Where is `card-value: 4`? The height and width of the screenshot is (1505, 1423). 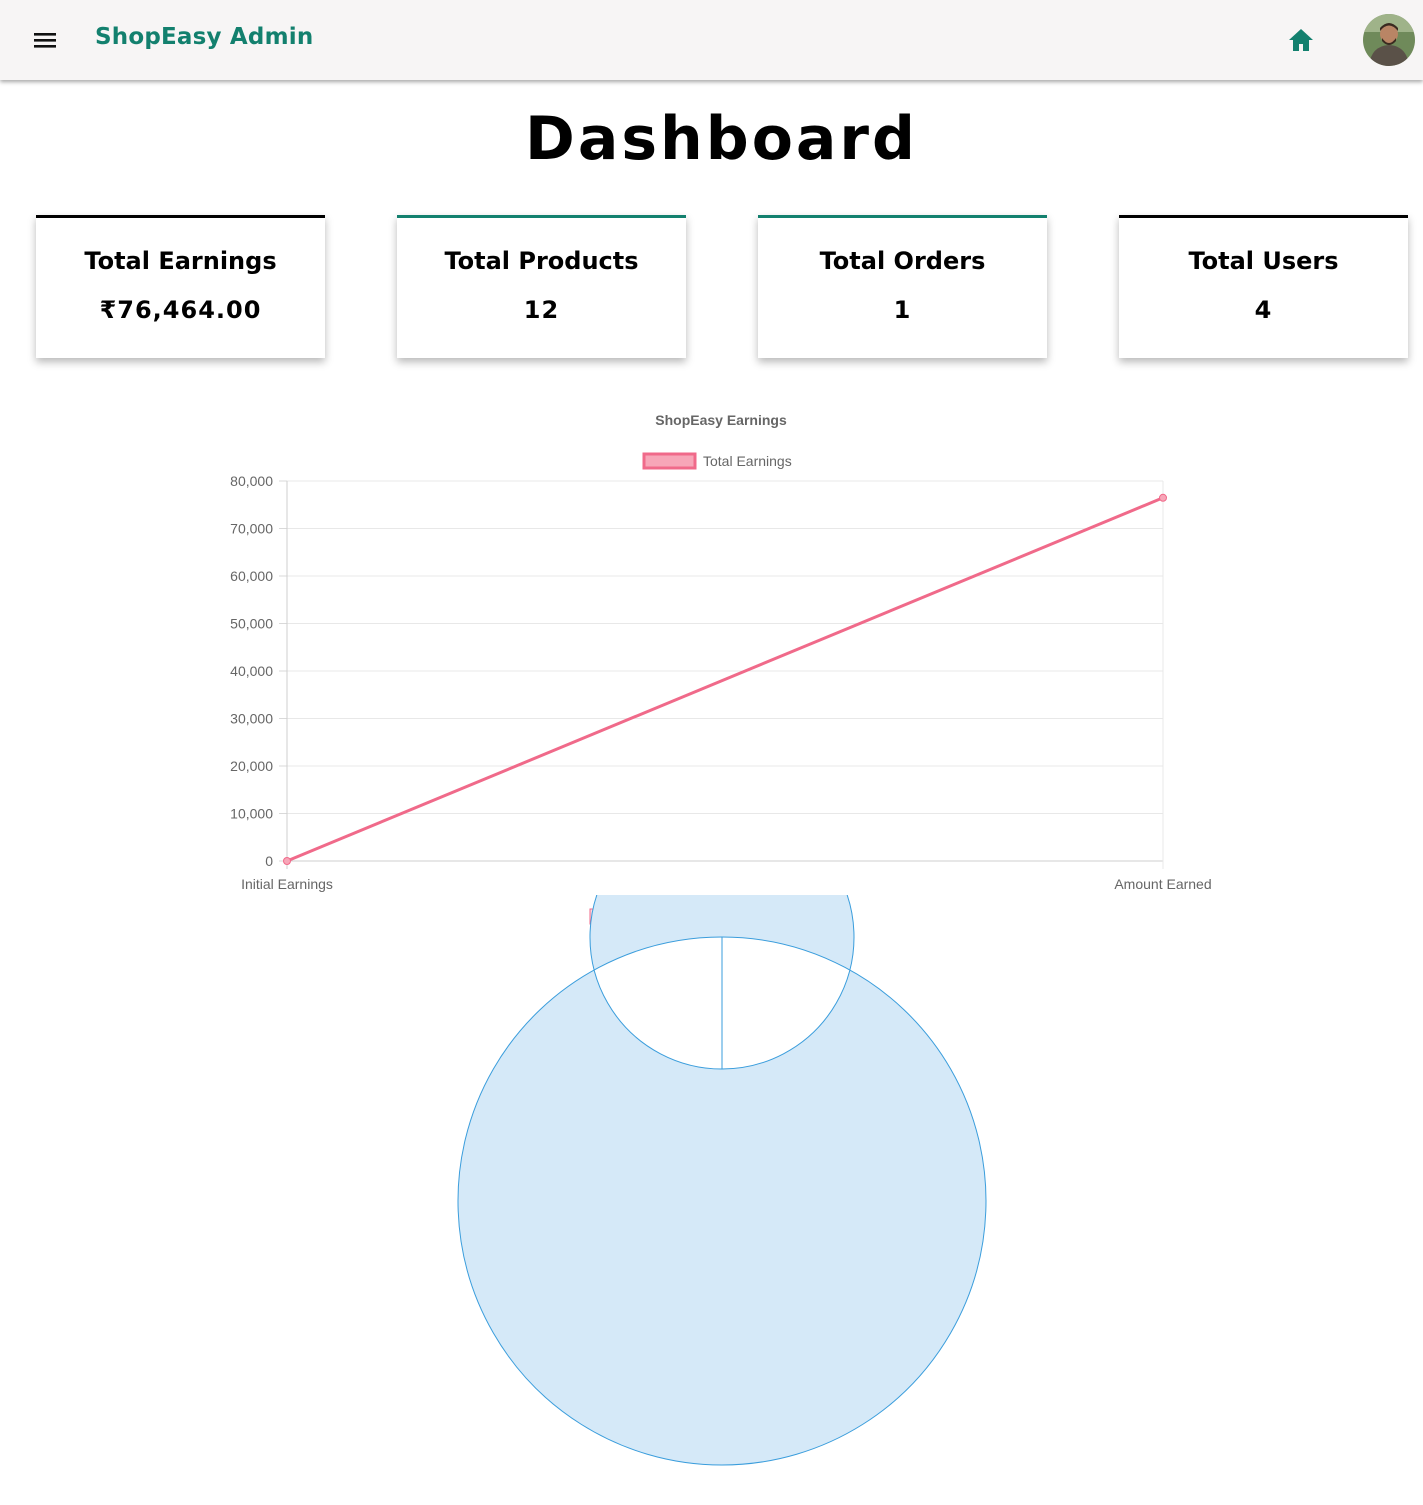
card-value: 4 is located at coordinates (1263, 310).